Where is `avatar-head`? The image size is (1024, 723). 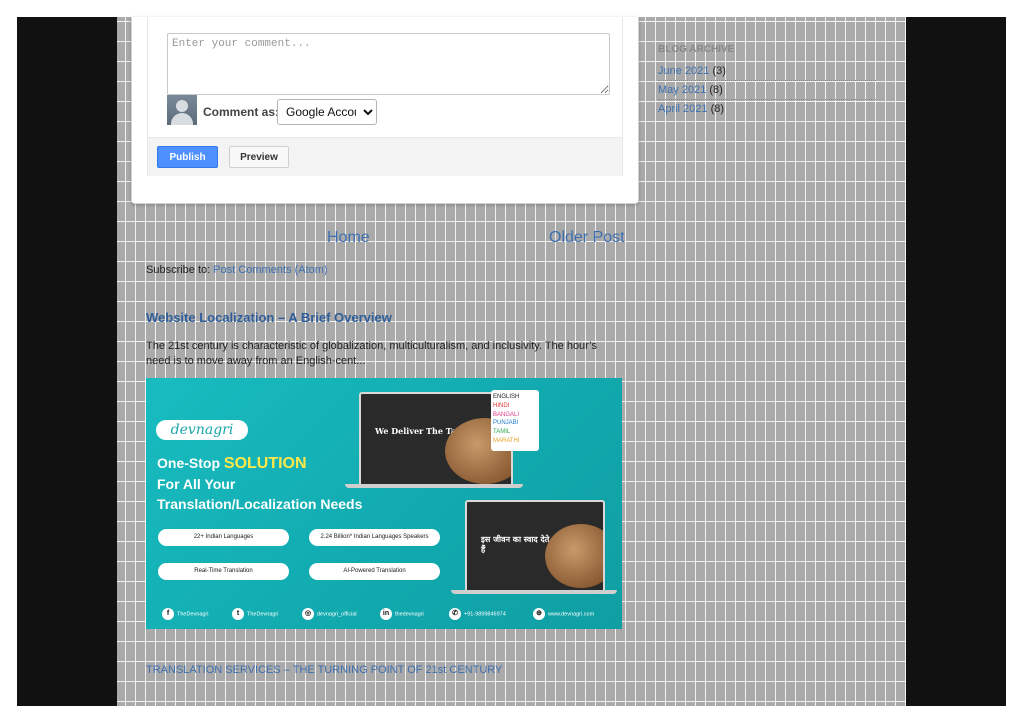
avatar-head is located at coordinates (182, 106).